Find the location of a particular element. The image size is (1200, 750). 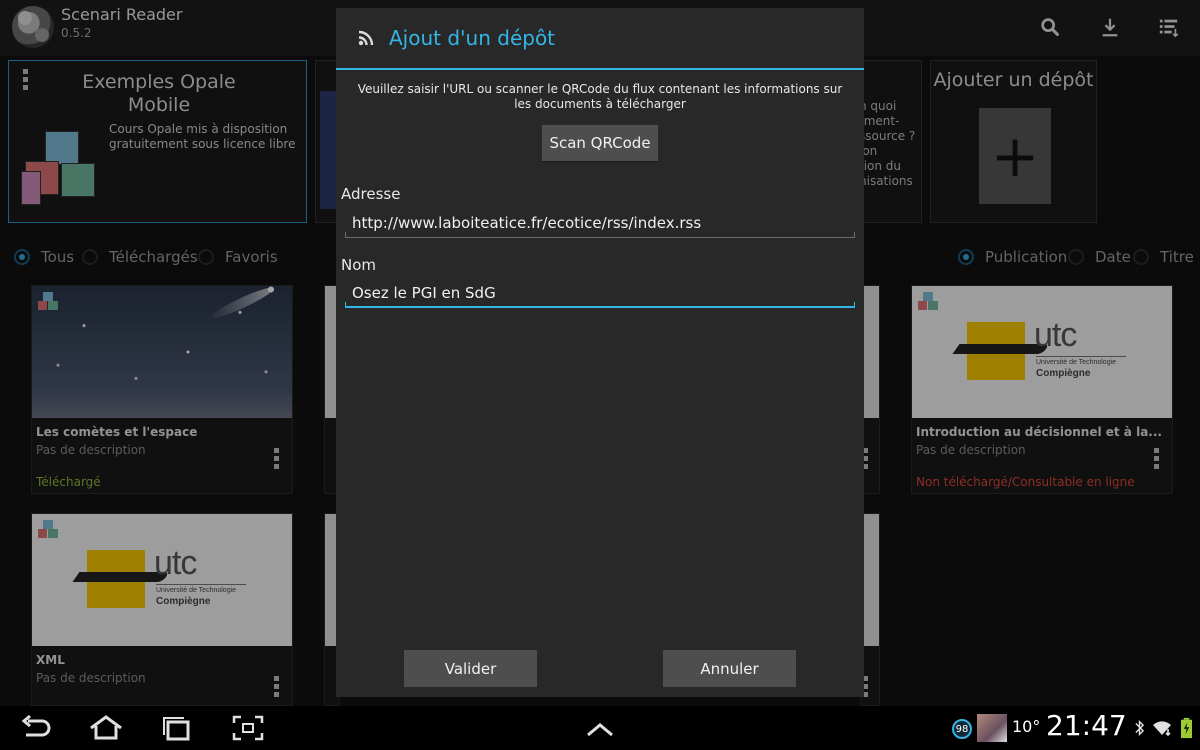

screenshot-icon is located at coordinates (248, 728).